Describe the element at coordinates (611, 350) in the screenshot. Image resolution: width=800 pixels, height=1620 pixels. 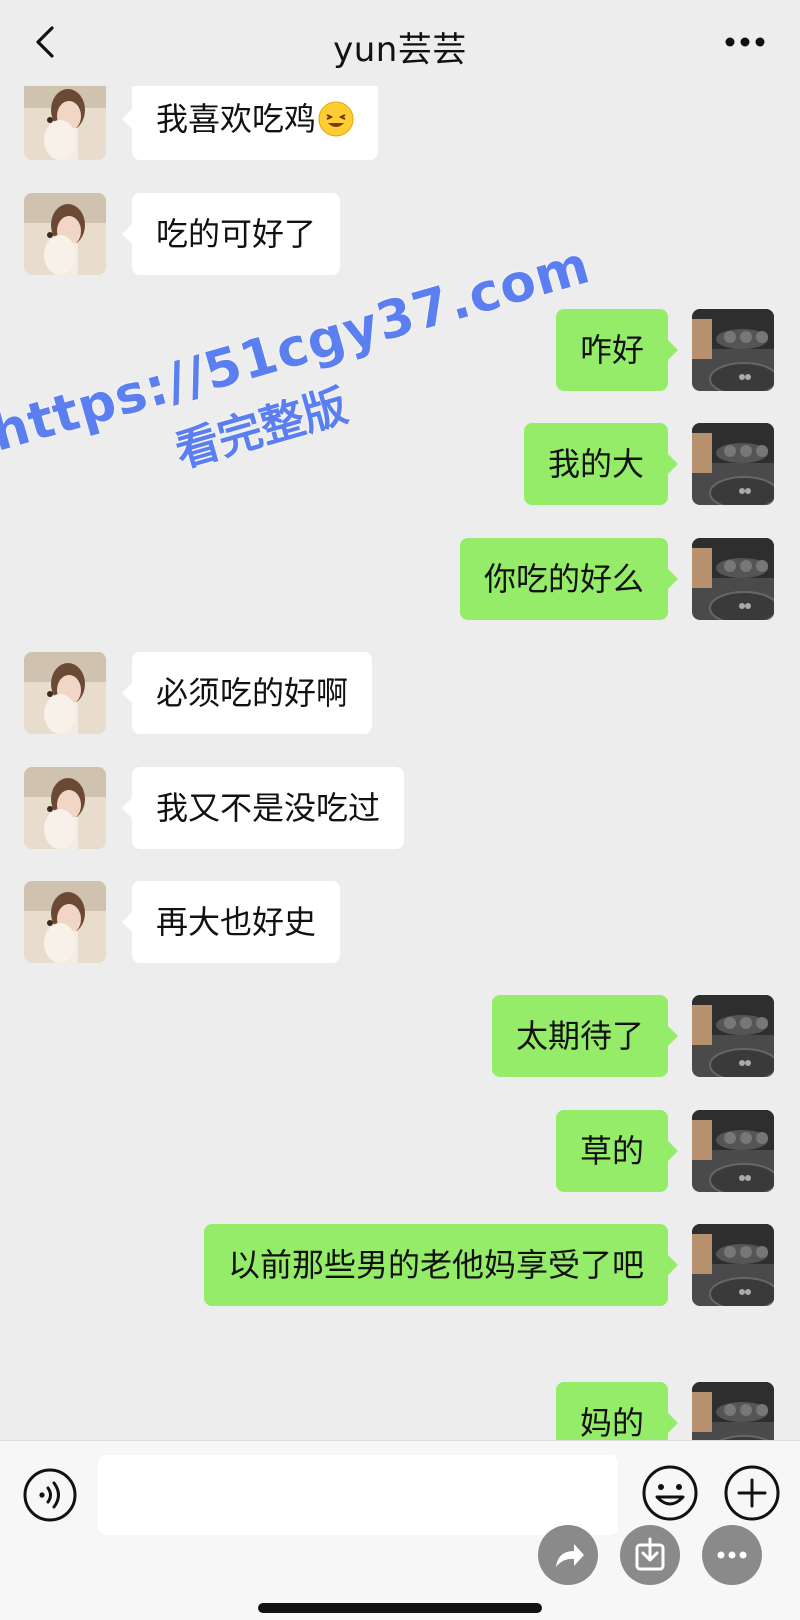
I see `message-text: 咋好` at that location.